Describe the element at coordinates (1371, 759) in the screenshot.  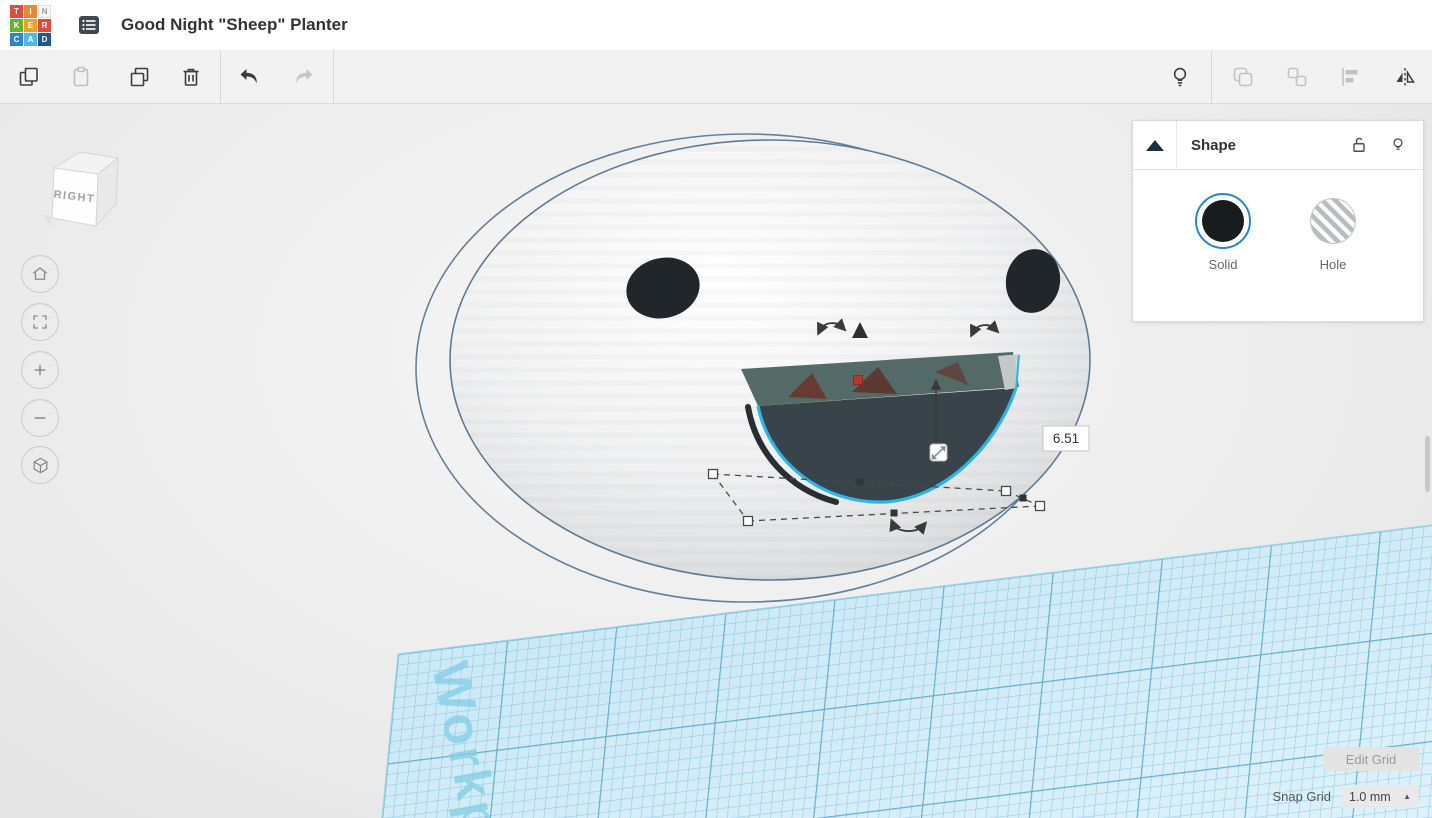
I see `edit-grid-button: Edit Grid` at that location.